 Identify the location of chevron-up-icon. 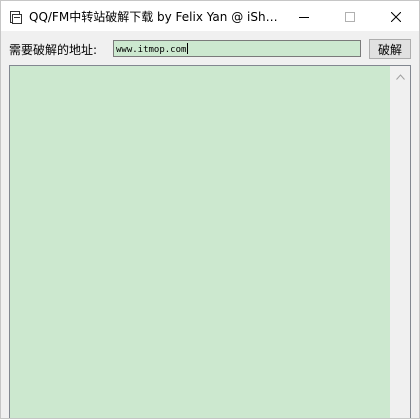
(400, 74).